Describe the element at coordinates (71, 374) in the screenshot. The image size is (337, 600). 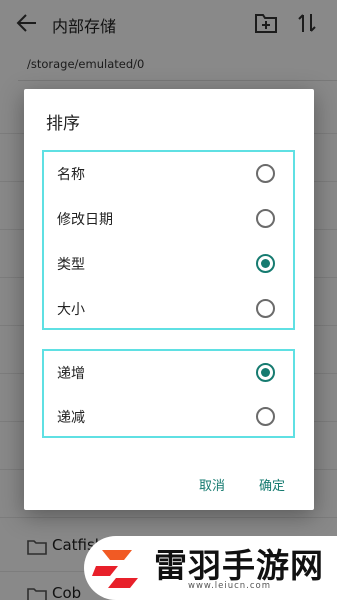
I see `option-label: 递增` at that location.